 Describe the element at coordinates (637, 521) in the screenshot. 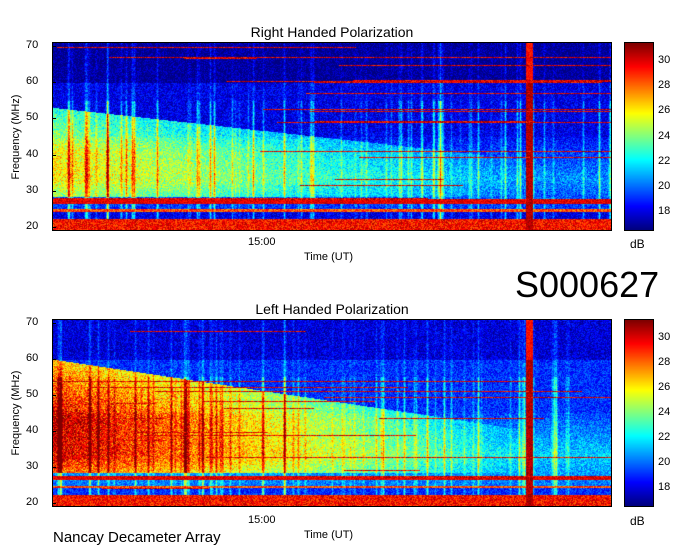

I see `colorbar-label-left: dB` at that location.